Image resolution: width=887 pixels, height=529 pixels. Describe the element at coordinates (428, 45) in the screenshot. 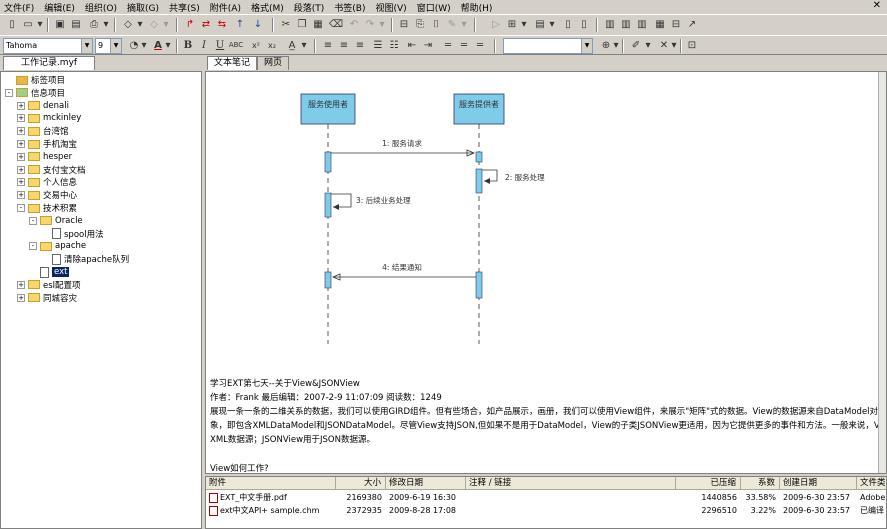

I see `indent-icon: ⇥` at that location.